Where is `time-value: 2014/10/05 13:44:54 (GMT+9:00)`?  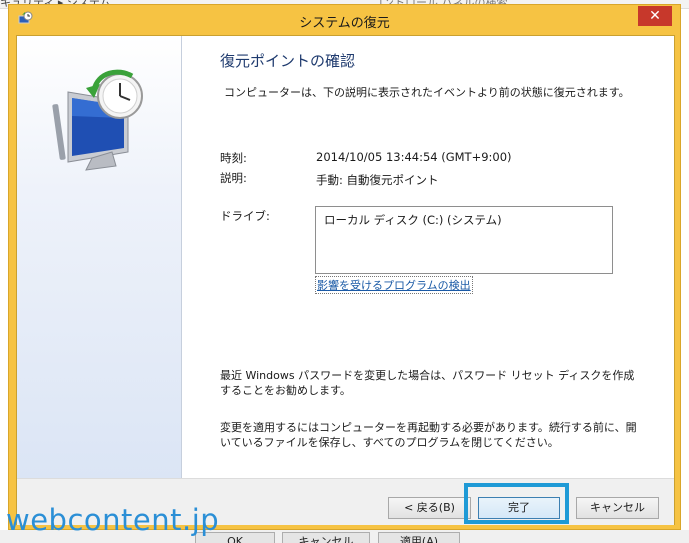 time-value: 2014/10/05 13:44:54 (GMT+9:00) is located at coordinates (414, 157).